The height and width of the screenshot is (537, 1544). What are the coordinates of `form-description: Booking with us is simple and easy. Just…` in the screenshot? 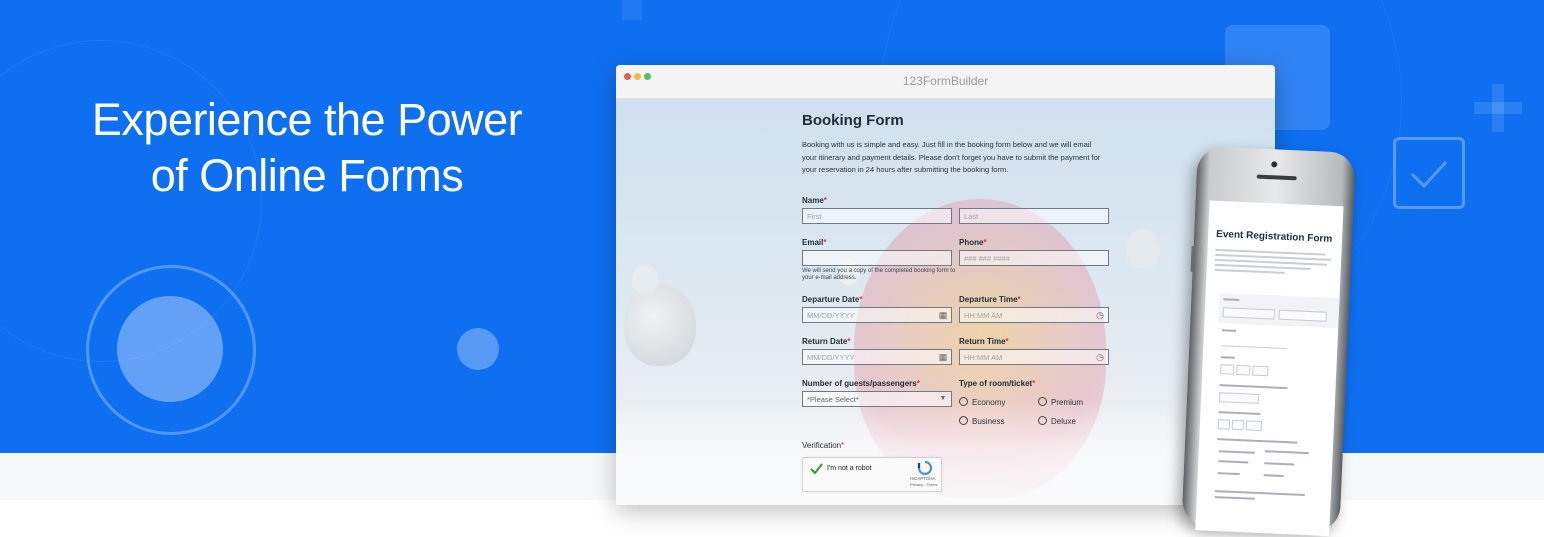 It's located at (951, 157).